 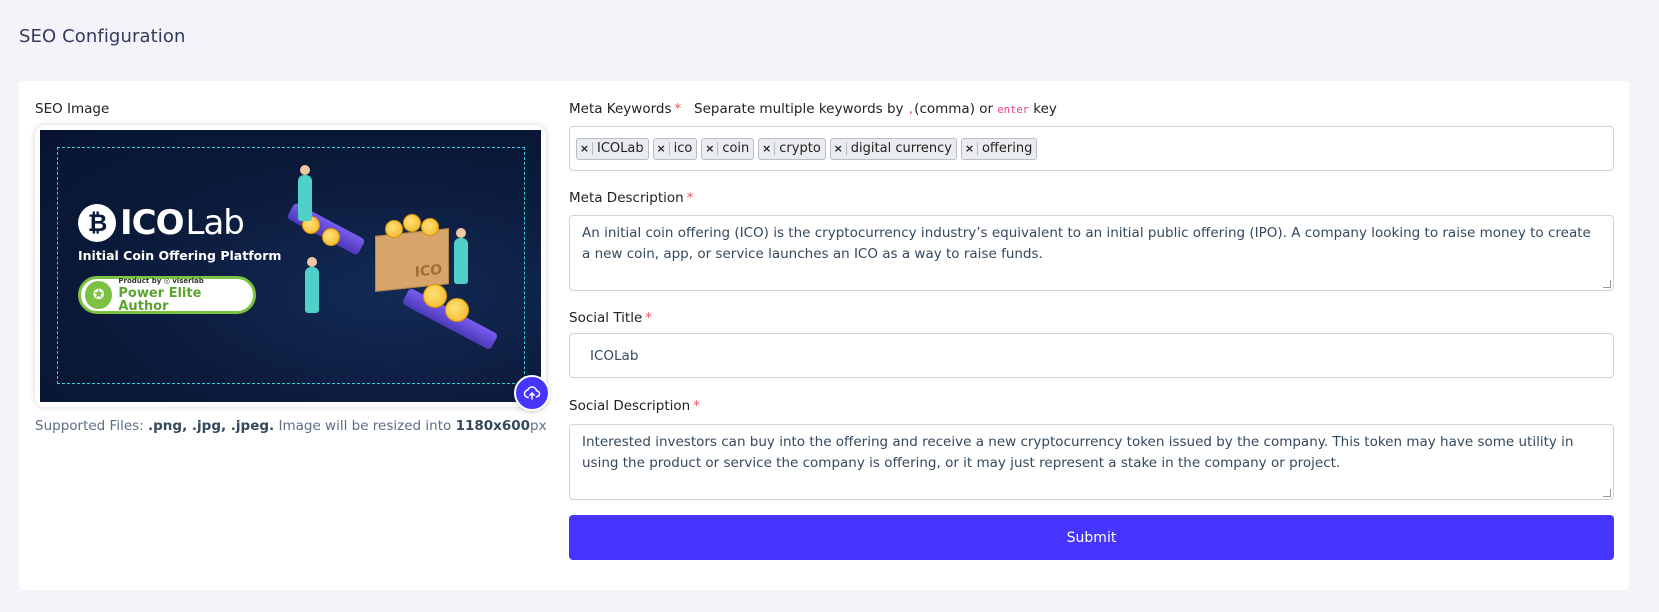 I want to click on coin-box-illustration: ICO, so click(x=412, y=260).